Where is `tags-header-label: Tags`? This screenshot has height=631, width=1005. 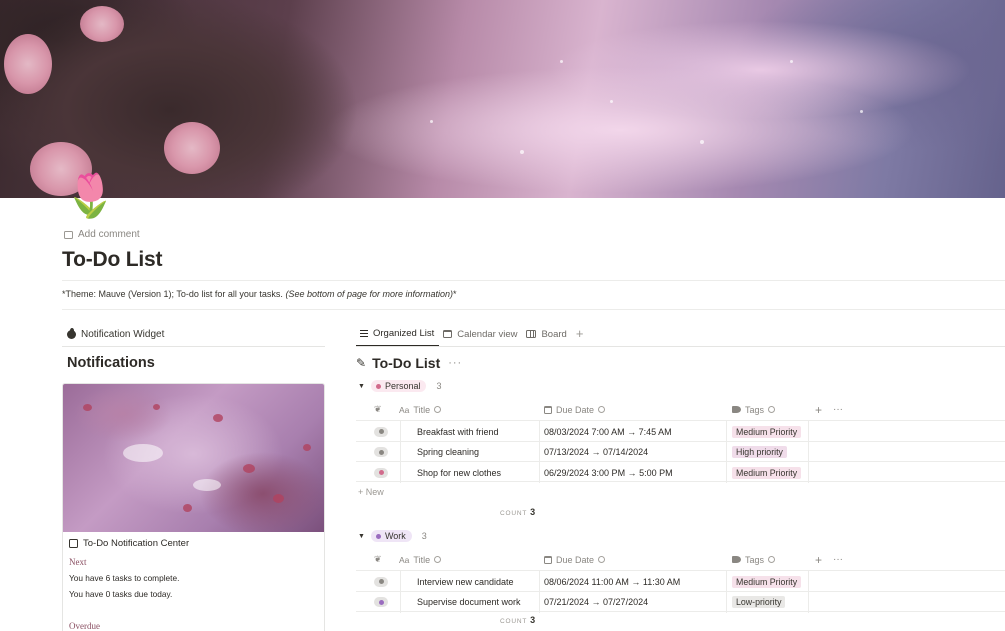
tags-header-label: Tags is located at coordinates (755, 559).